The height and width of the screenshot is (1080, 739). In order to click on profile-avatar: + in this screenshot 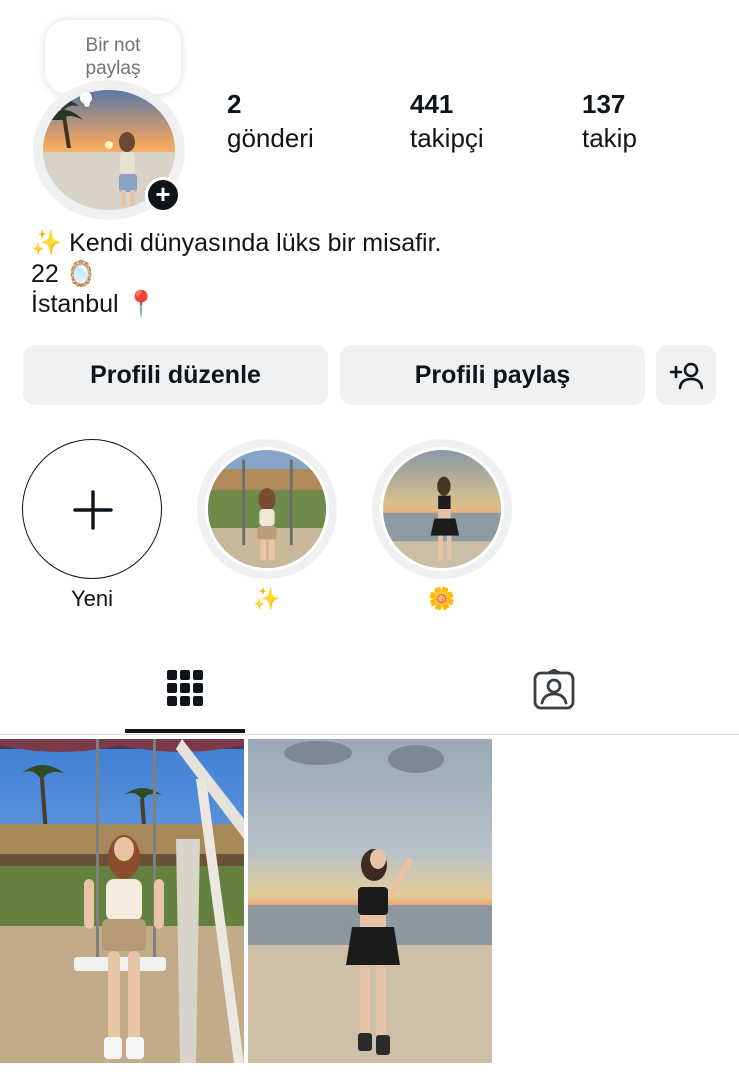, I will do `click(114, 152)`.